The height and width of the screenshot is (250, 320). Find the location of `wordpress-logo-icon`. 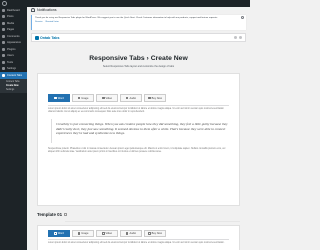

wordpress-logo-icon is located at coordinates (4, 3).